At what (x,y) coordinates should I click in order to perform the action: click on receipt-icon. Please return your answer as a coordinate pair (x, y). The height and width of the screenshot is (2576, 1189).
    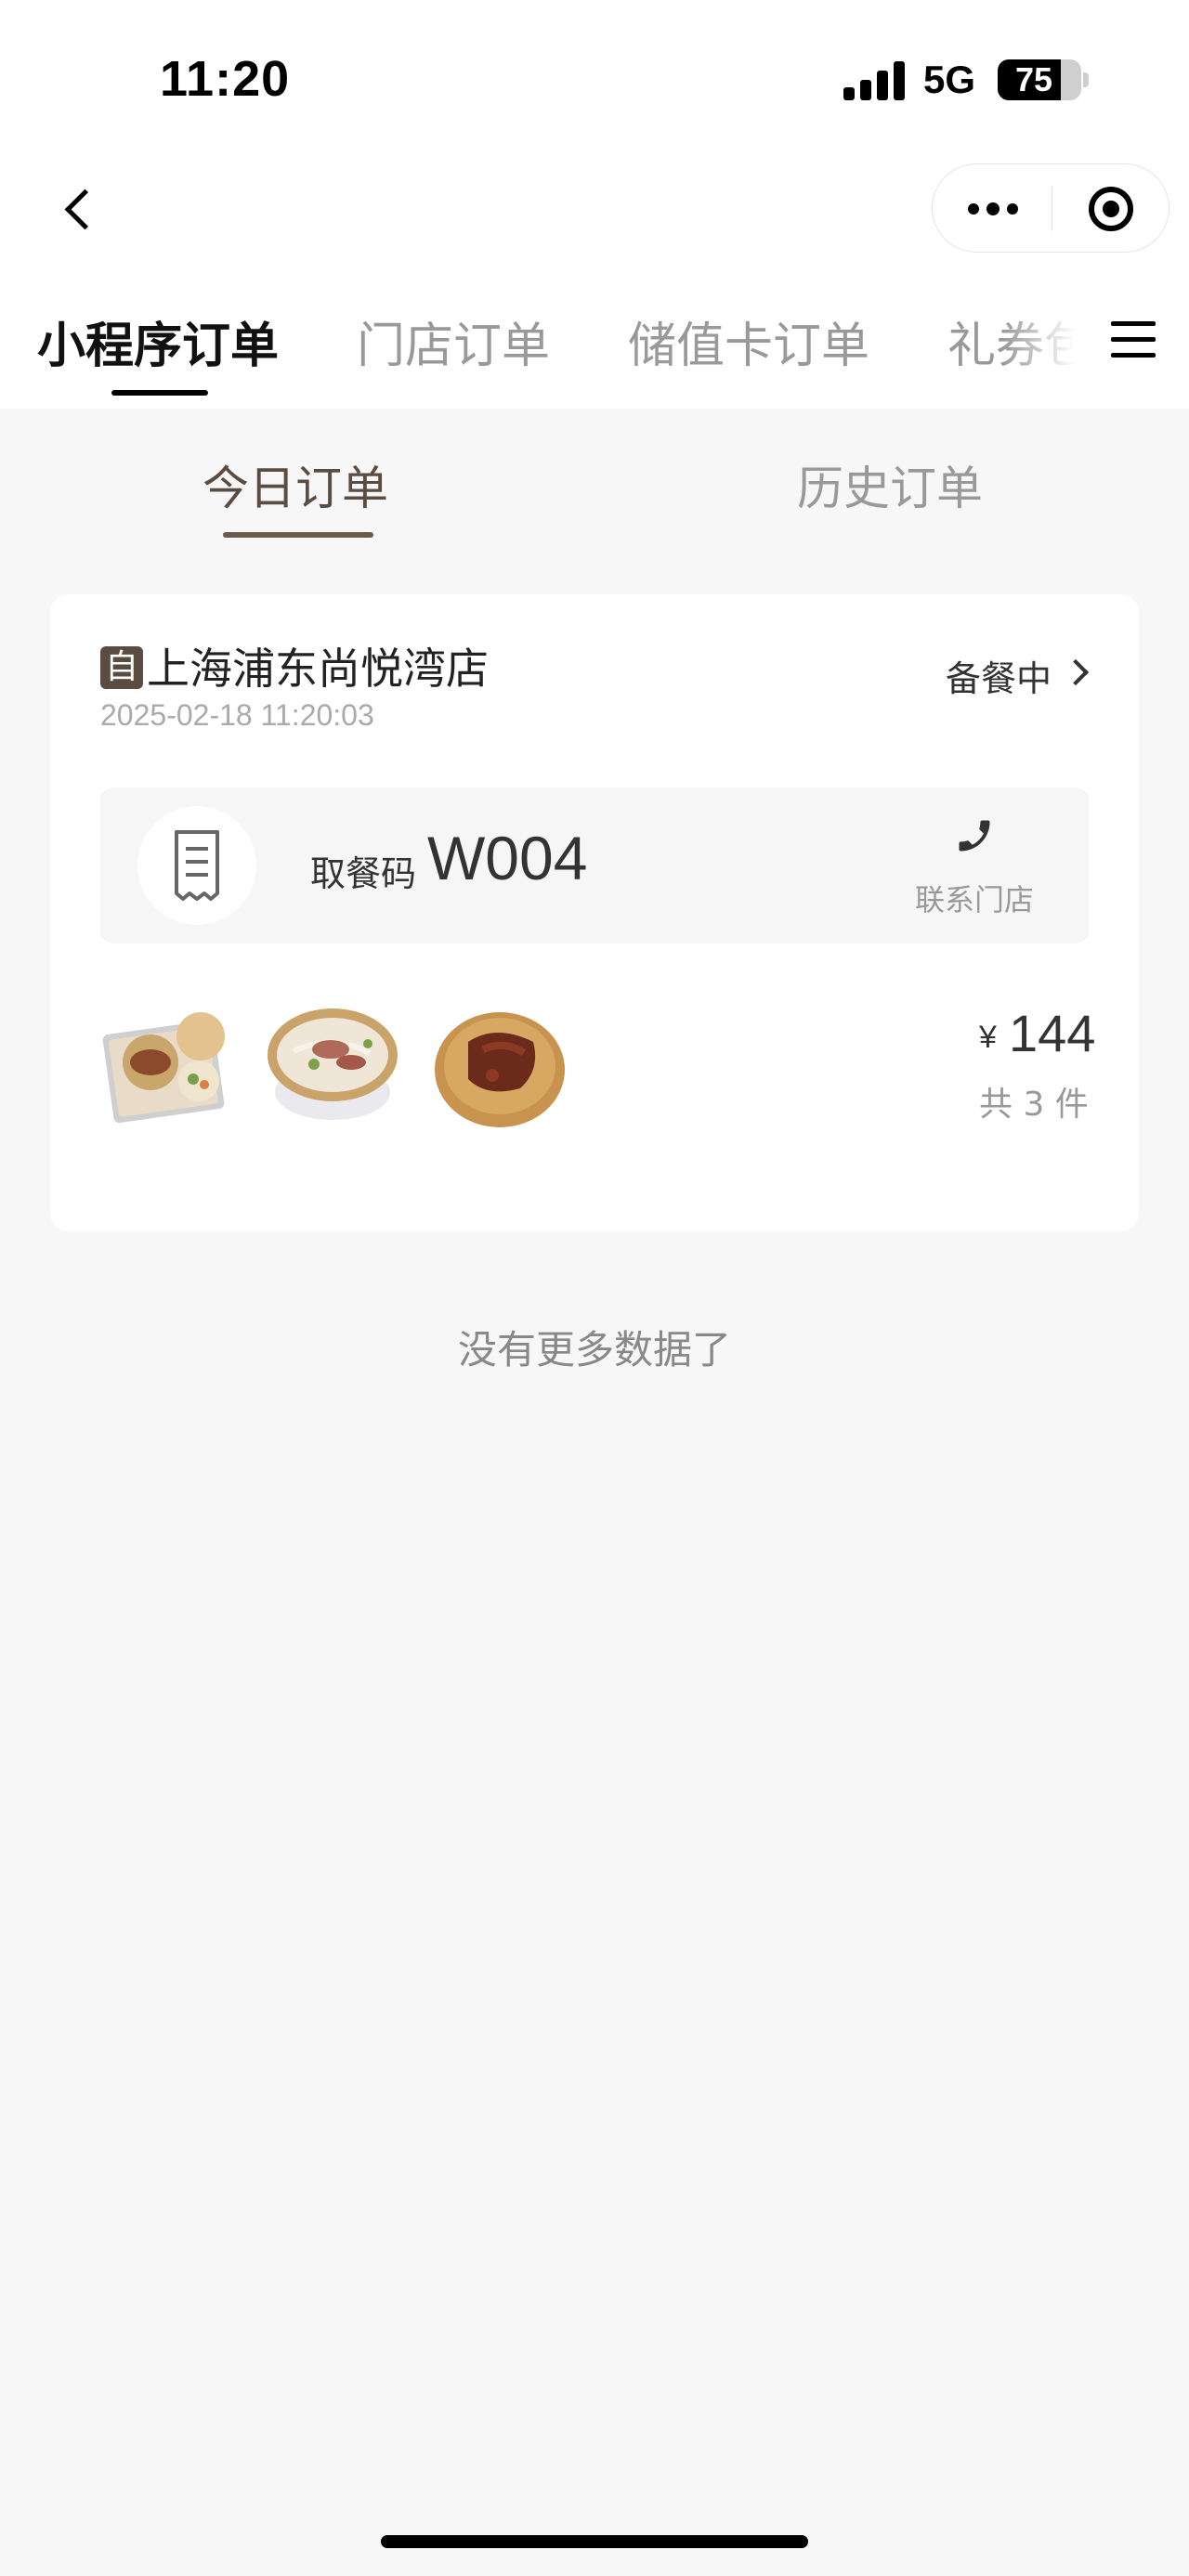
    Looking at the image, I should click on (196, 866).